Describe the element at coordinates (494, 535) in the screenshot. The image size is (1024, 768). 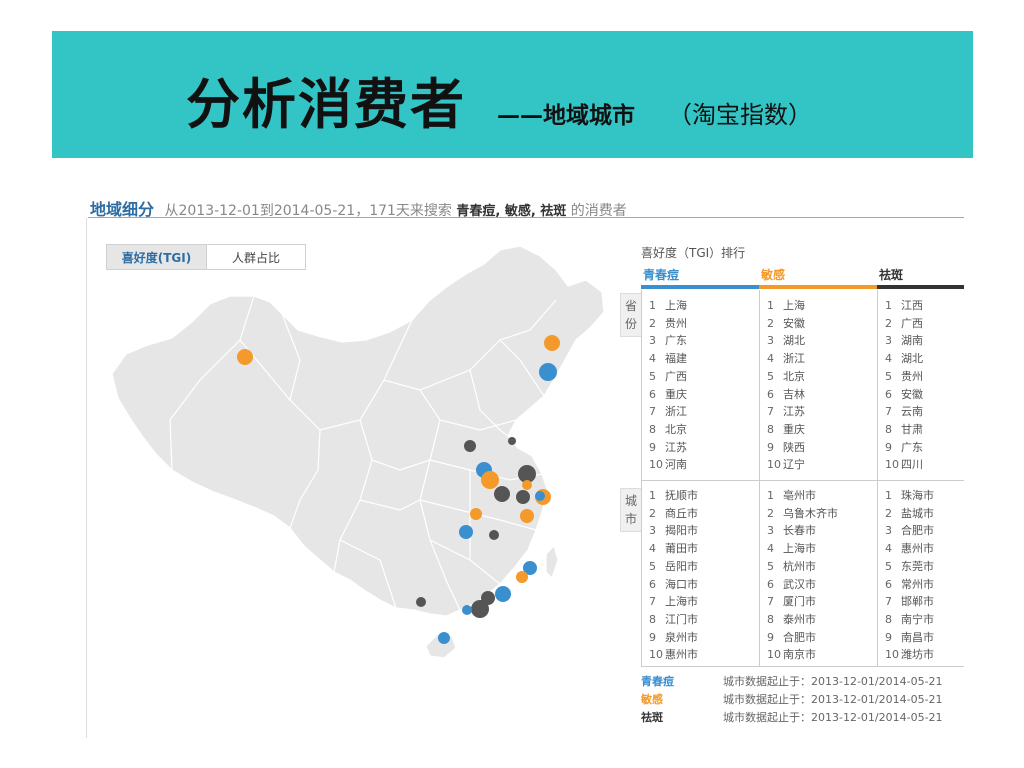
I see `marker-hunan` at that location.